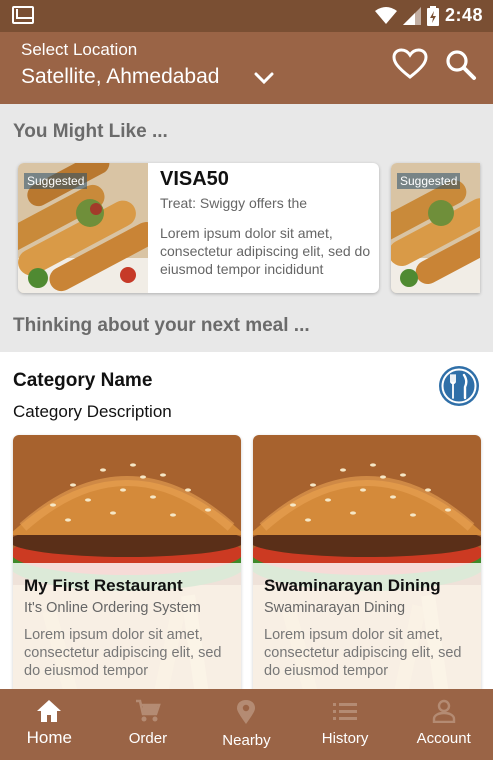  Describe the element at coordinates (83, 380) in the screenshot. I see `category-name: Category Name` at that location.